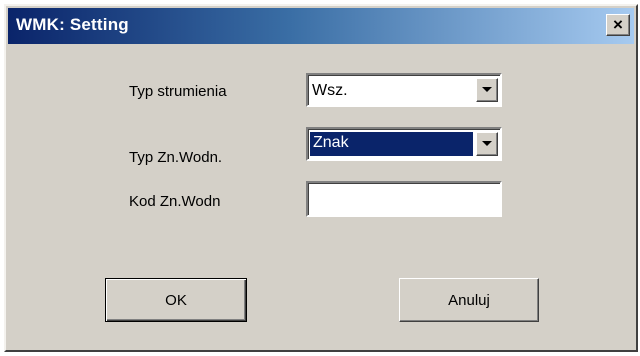 The height and width of the screenshot is (356, 640). Describe the element at coordinates (404, 199) in the screenshot. I see `watermark-code-input` at that location.